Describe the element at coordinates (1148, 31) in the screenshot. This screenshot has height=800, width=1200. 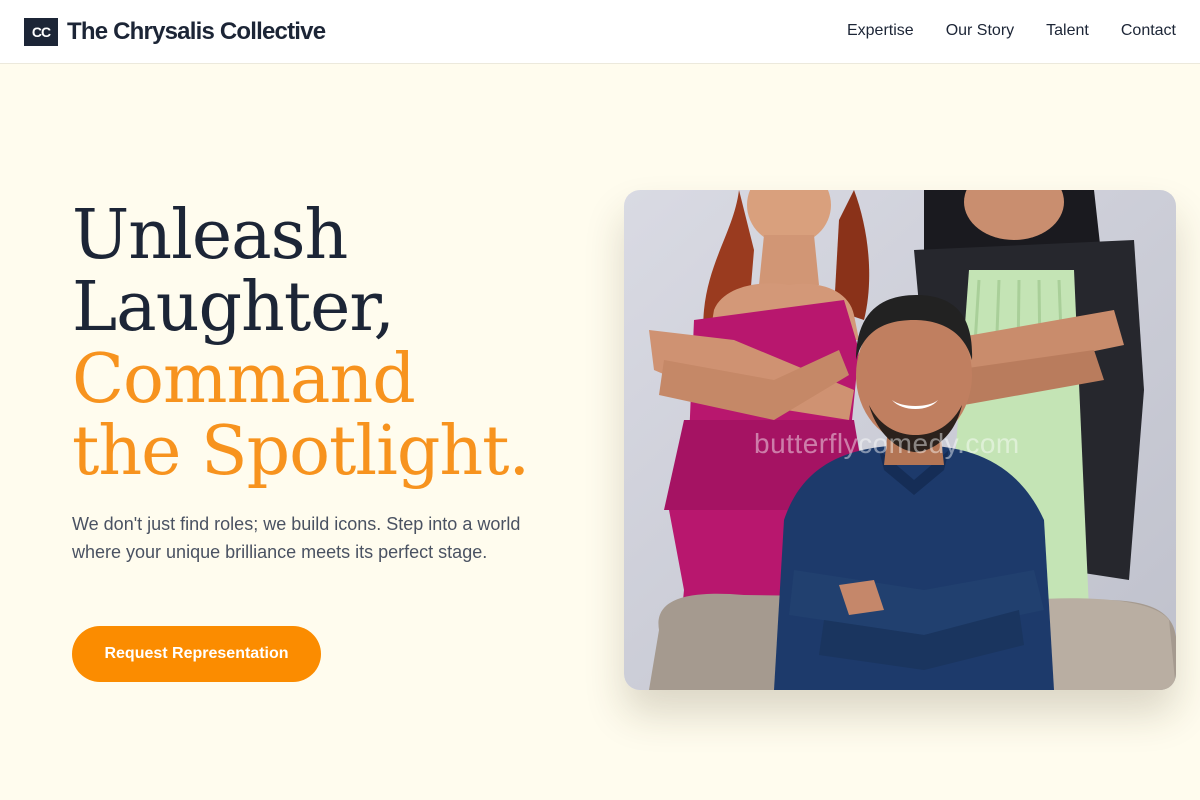
I see `nav-link-contact: Contact` at that location.